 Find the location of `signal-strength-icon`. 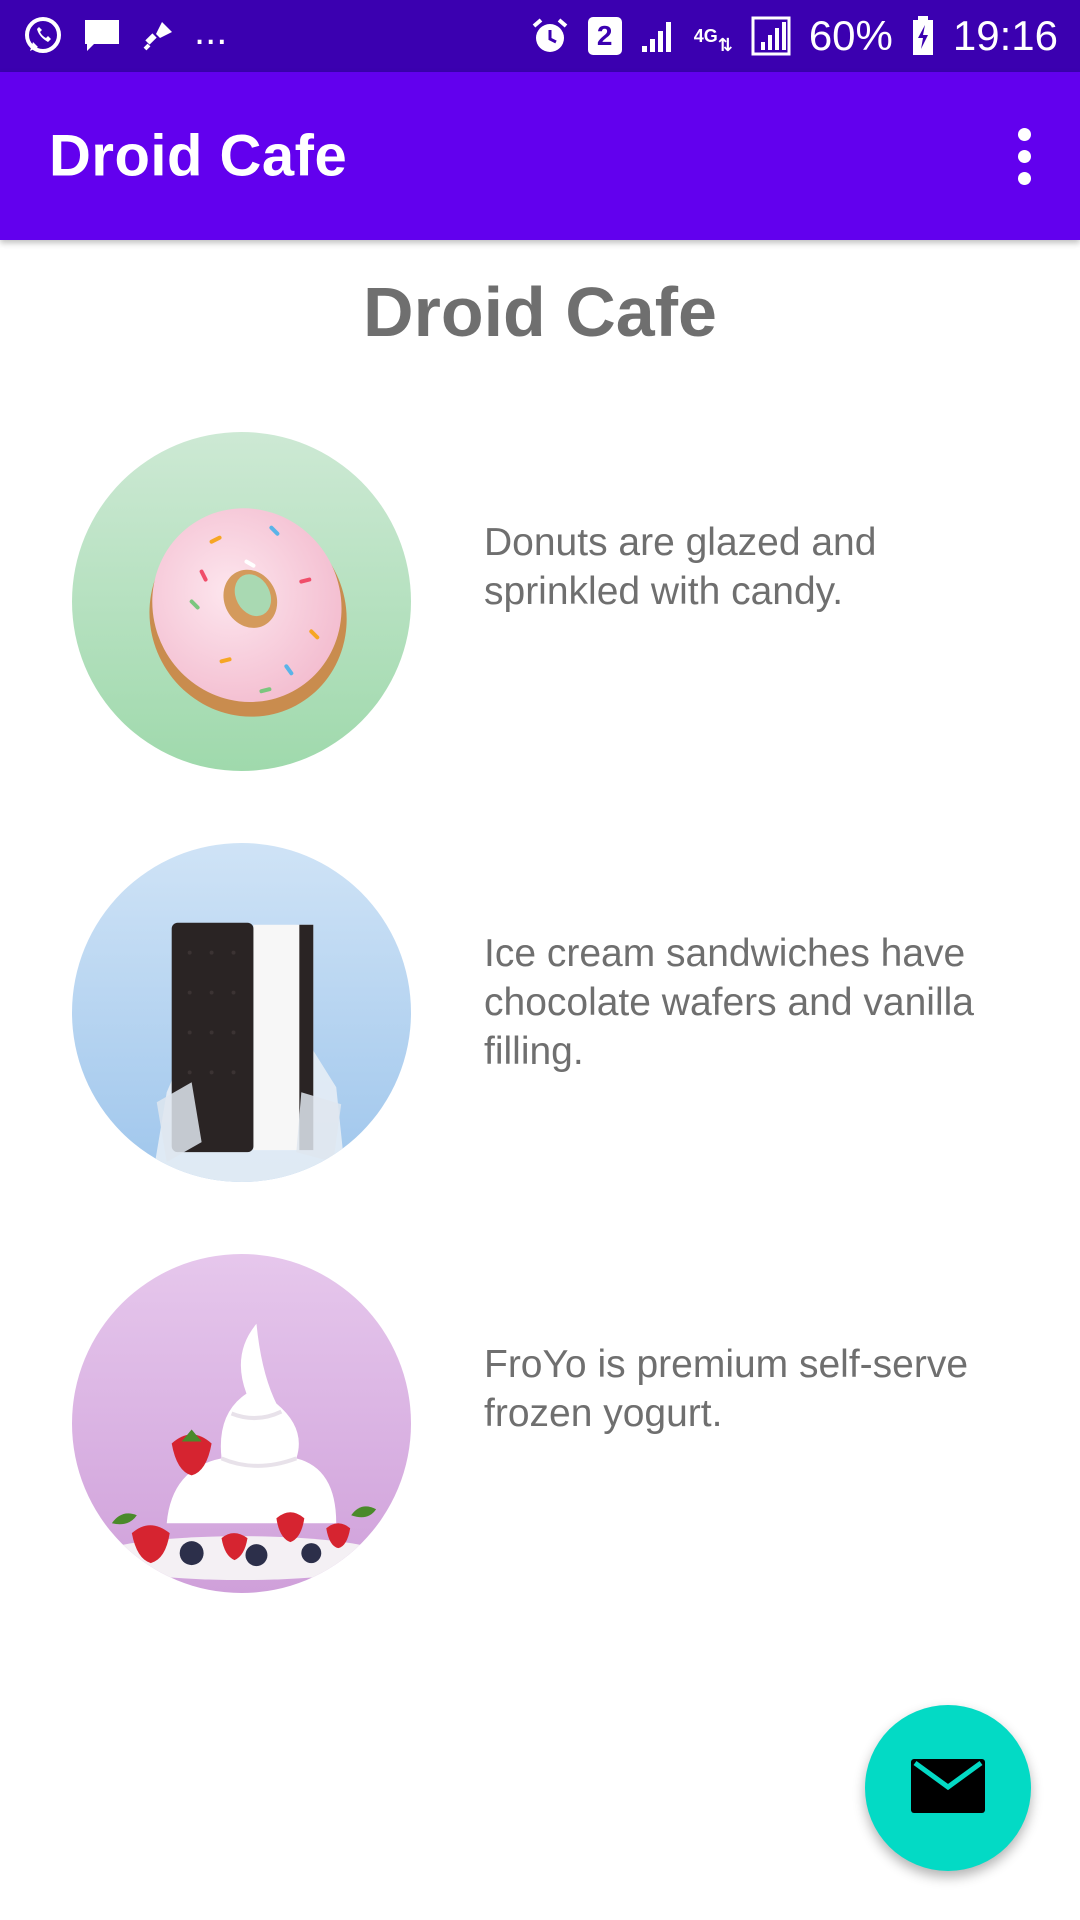

signal-strength-icon is located at coordinates (771, 36).